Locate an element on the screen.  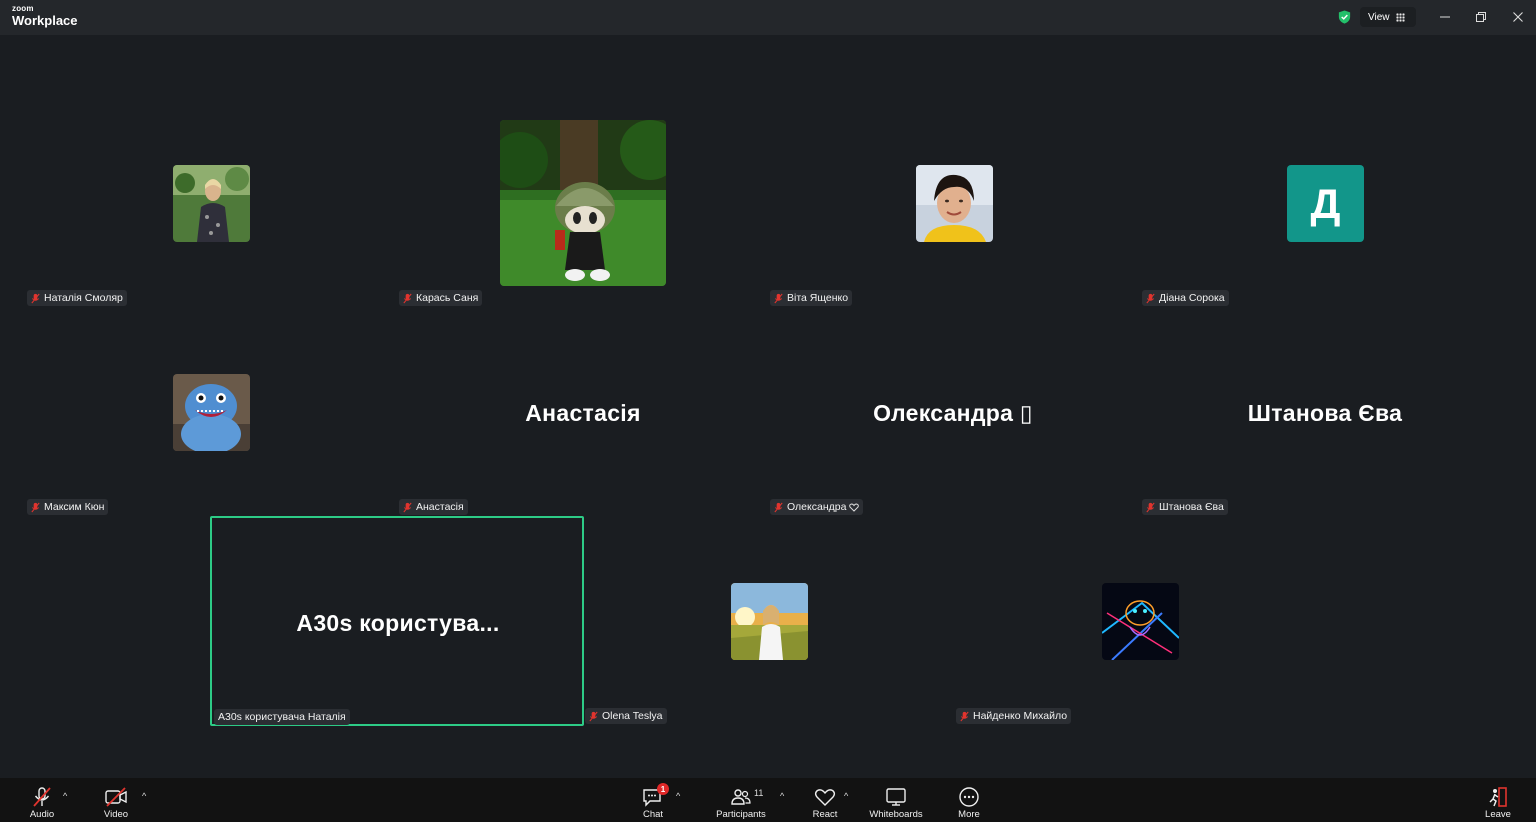
nametag-a30s: A30s користувача Наталія is located at coordinates (282, 717).